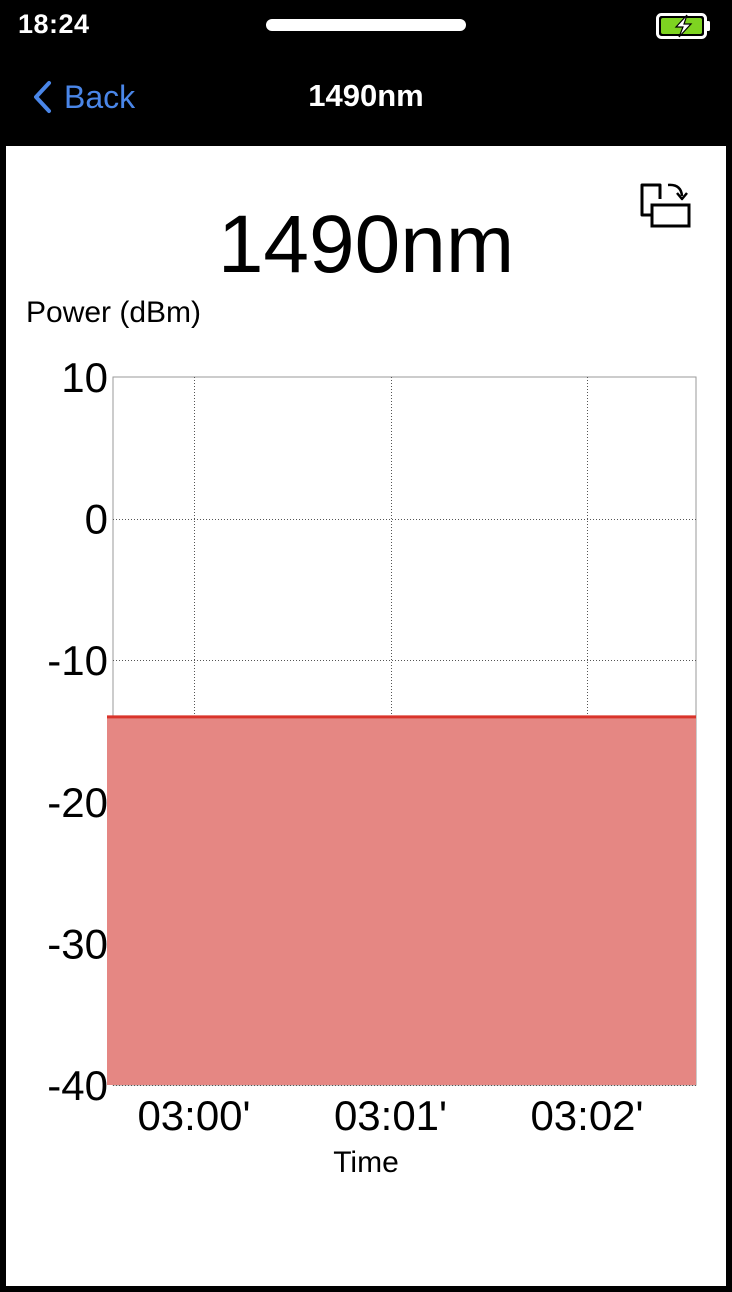  What do you see at coordinates (390, 1115) in the screenshot?
I see `x-tick-label: 03:01'` at bounding box center [390, 1115].